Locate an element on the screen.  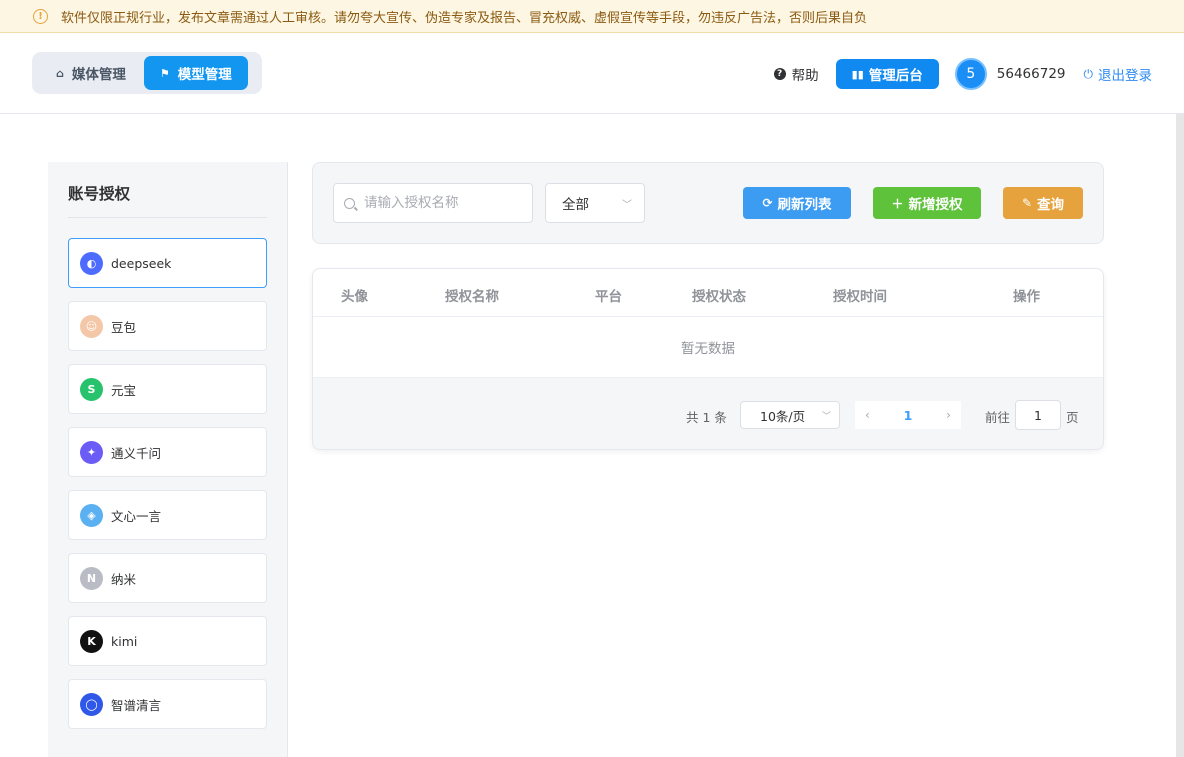
pagination: 共 1 条 10条/页 ﹀ ‹ 1 › 前往 1 页 is located at coordinates (708, 413).